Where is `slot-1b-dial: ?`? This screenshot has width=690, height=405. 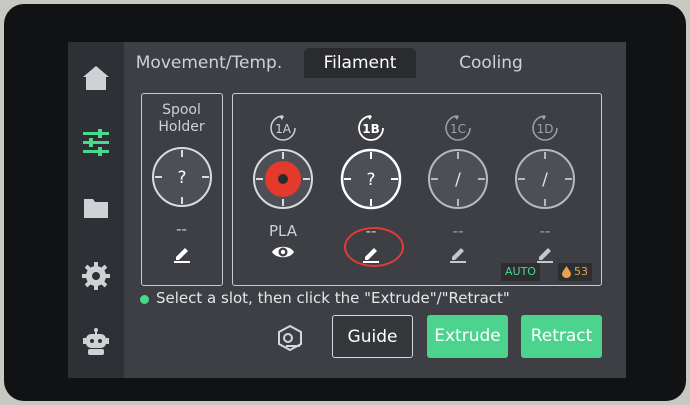 slot-1b-dial: ? is located at coordinates (371, 179).